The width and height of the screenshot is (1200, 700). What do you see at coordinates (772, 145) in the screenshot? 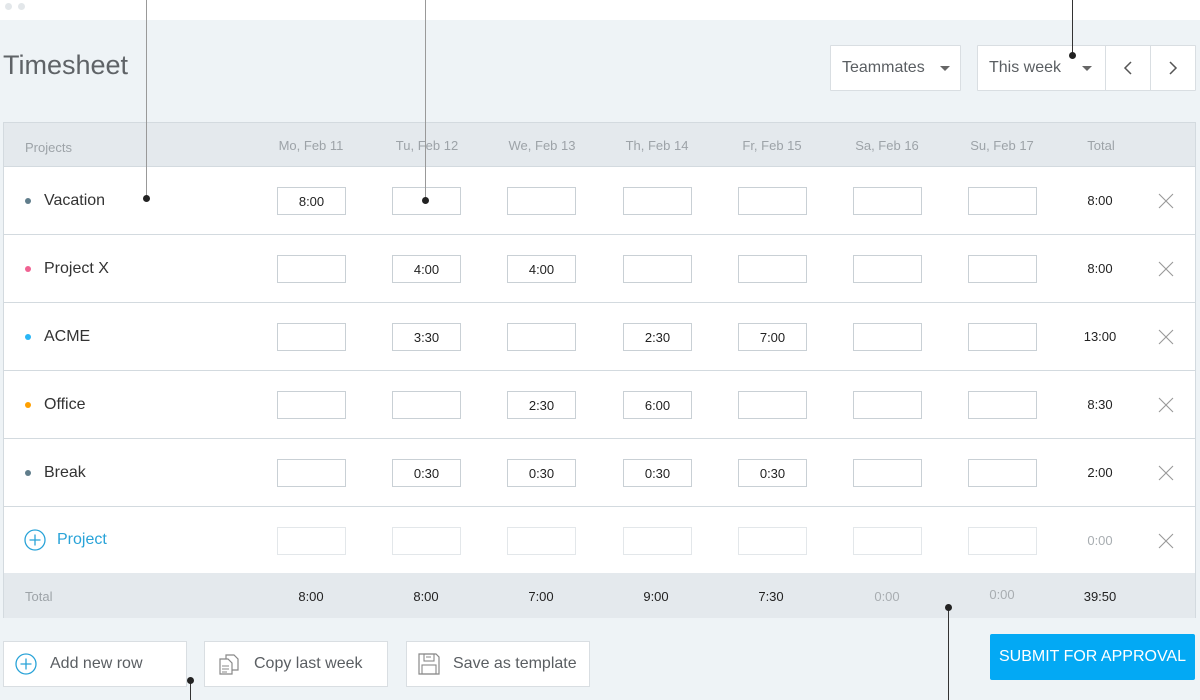
I see `column-header: Fr, Feb 15` at bounding box center [772, 145].